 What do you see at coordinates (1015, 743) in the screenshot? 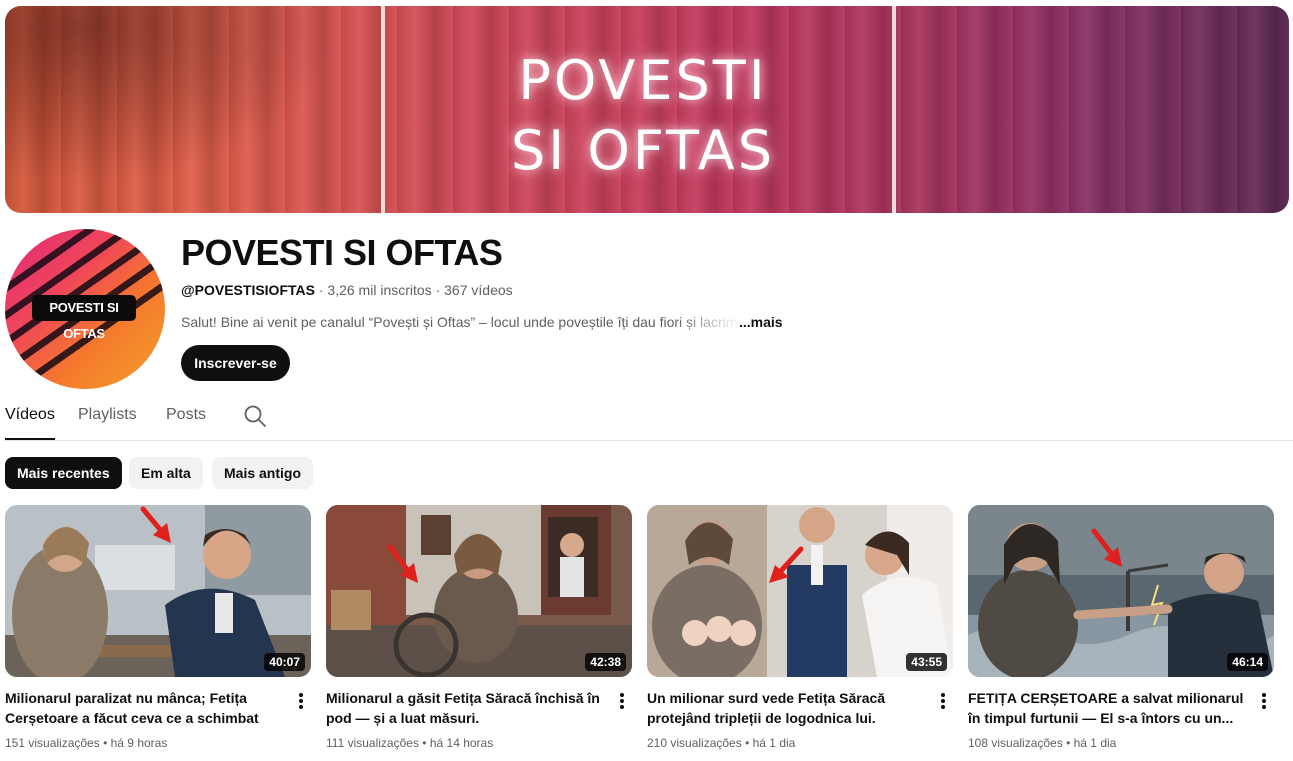
I see `view-count: 108 visualizações` at bounding box center [1015, 743].